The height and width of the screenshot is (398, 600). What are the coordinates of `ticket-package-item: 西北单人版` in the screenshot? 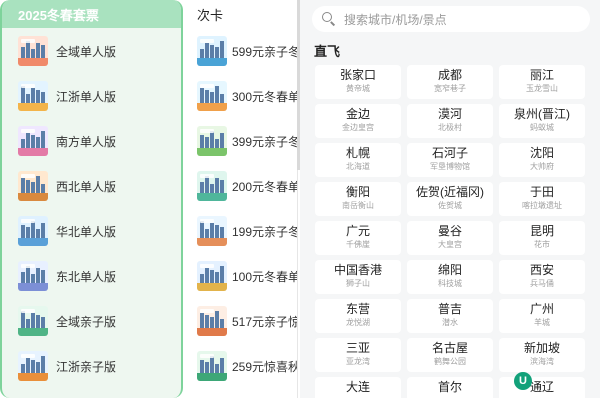 It's located at (67, 186).